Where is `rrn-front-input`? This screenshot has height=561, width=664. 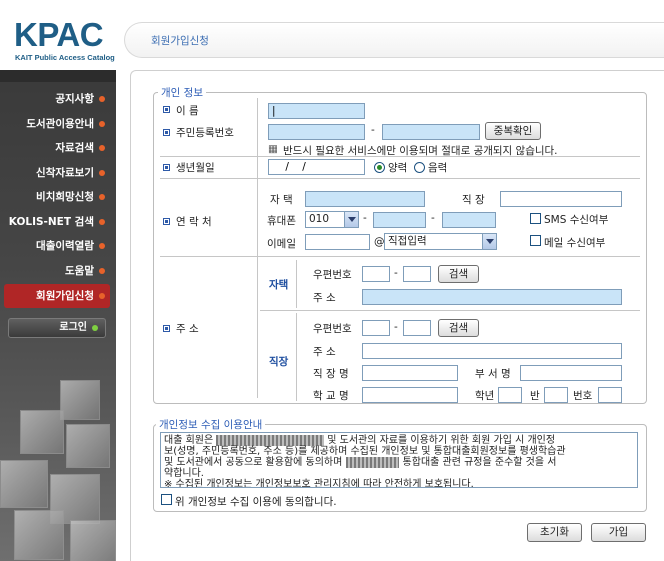
rrn-front-input is located at coordinates (316, 132).